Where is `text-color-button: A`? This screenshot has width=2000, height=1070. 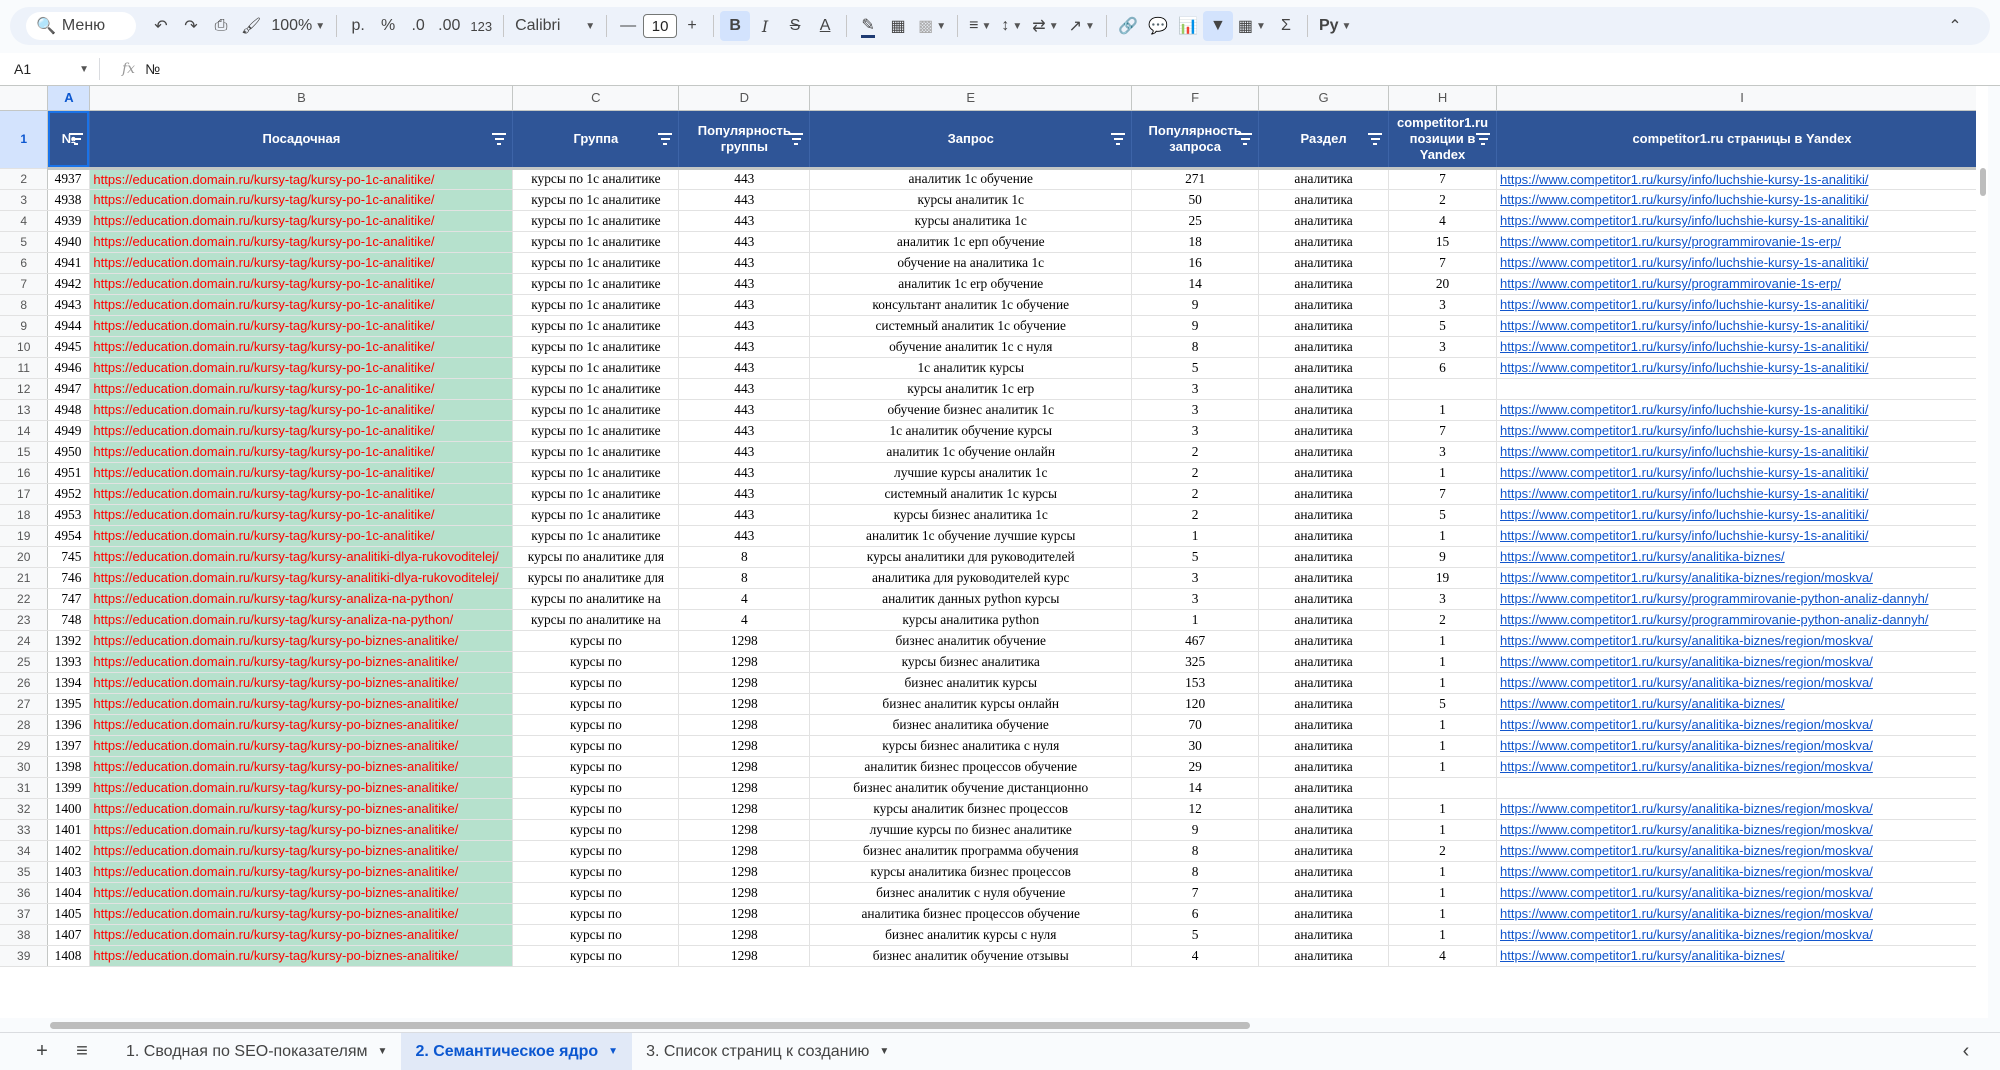
text-color-button: A is located at coordinates (825, 26).